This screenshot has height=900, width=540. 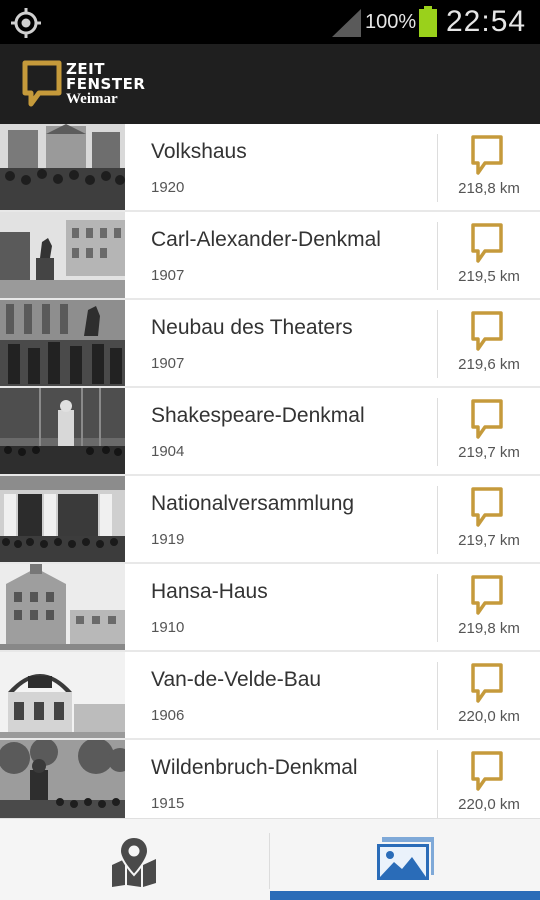 I want to click on place-title: Neubau des Theaters, so click(x=252, y=327).